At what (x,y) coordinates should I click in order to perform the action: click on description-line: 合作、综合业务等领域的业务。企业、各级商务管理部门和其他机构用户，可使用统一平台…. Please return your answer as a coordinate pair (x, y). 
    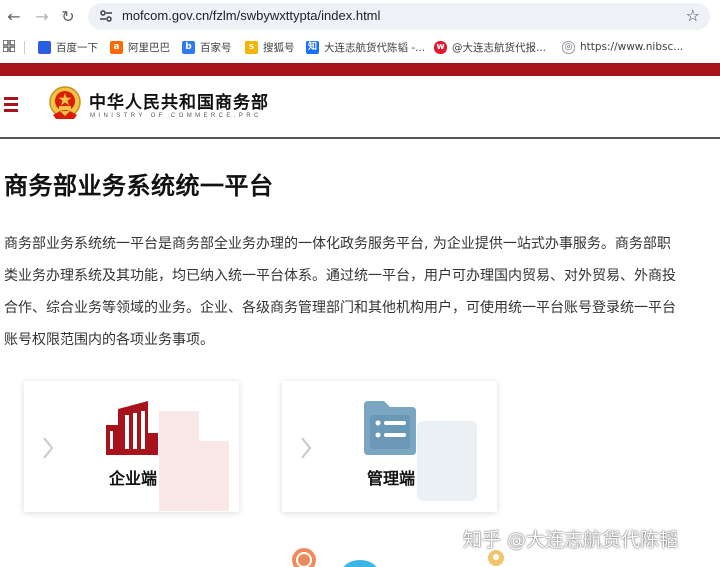
    Looking at the image, I should click on (340, 308).